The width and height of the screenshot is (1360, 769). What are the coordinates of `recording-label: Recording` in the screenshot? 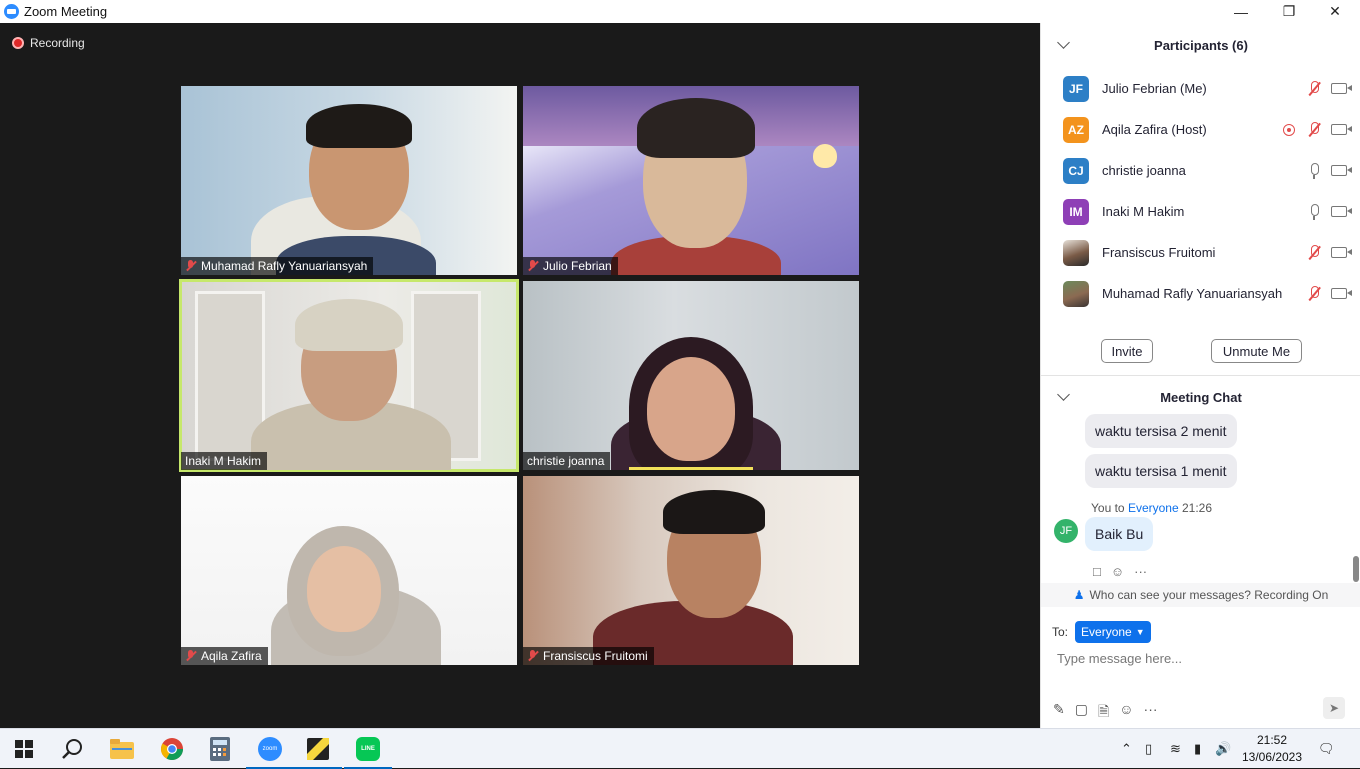 It's located at (57, 43).